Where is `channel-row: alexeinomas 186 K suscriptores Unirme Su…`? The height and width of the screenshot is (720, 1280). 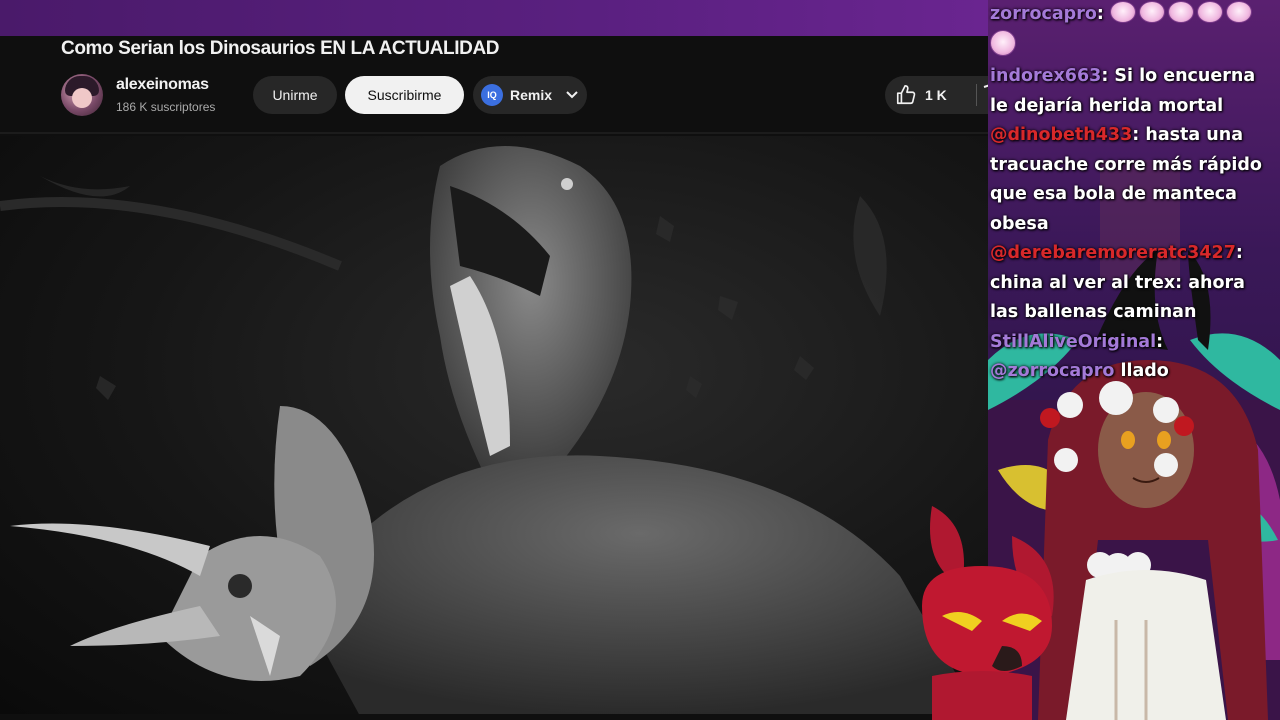 channel-row: alexeinomas 186 K suscriptores Unirme Su… is located at coordinates (524, 96).